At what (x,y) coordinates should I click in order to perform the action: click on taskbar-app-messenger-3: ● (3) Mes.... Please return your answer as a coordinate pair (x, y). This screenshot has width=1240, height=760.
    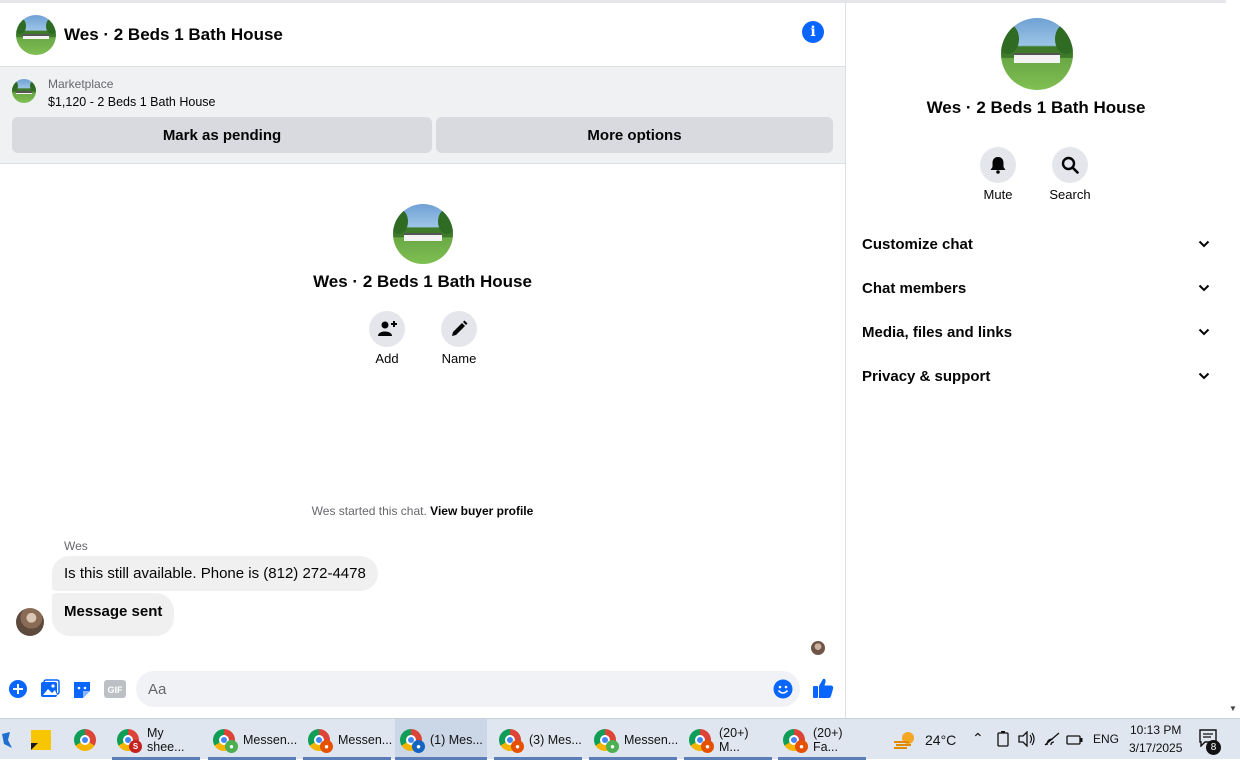
    Looking at the image, I should click on (538, 739).